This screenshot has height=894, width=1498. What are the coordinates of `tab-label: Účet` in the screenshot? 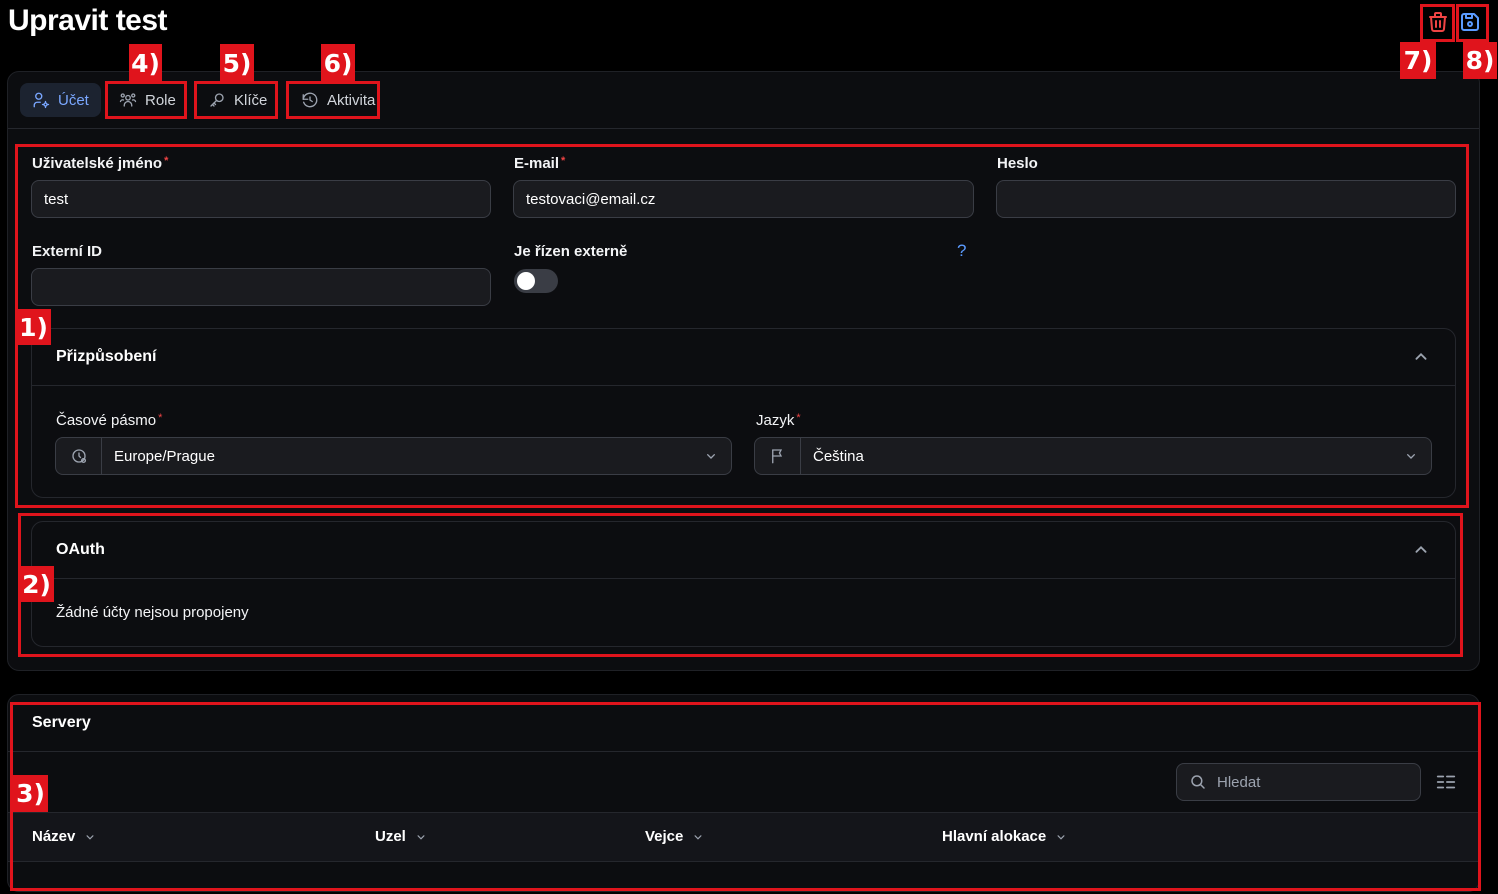 It's located at (73, 100).